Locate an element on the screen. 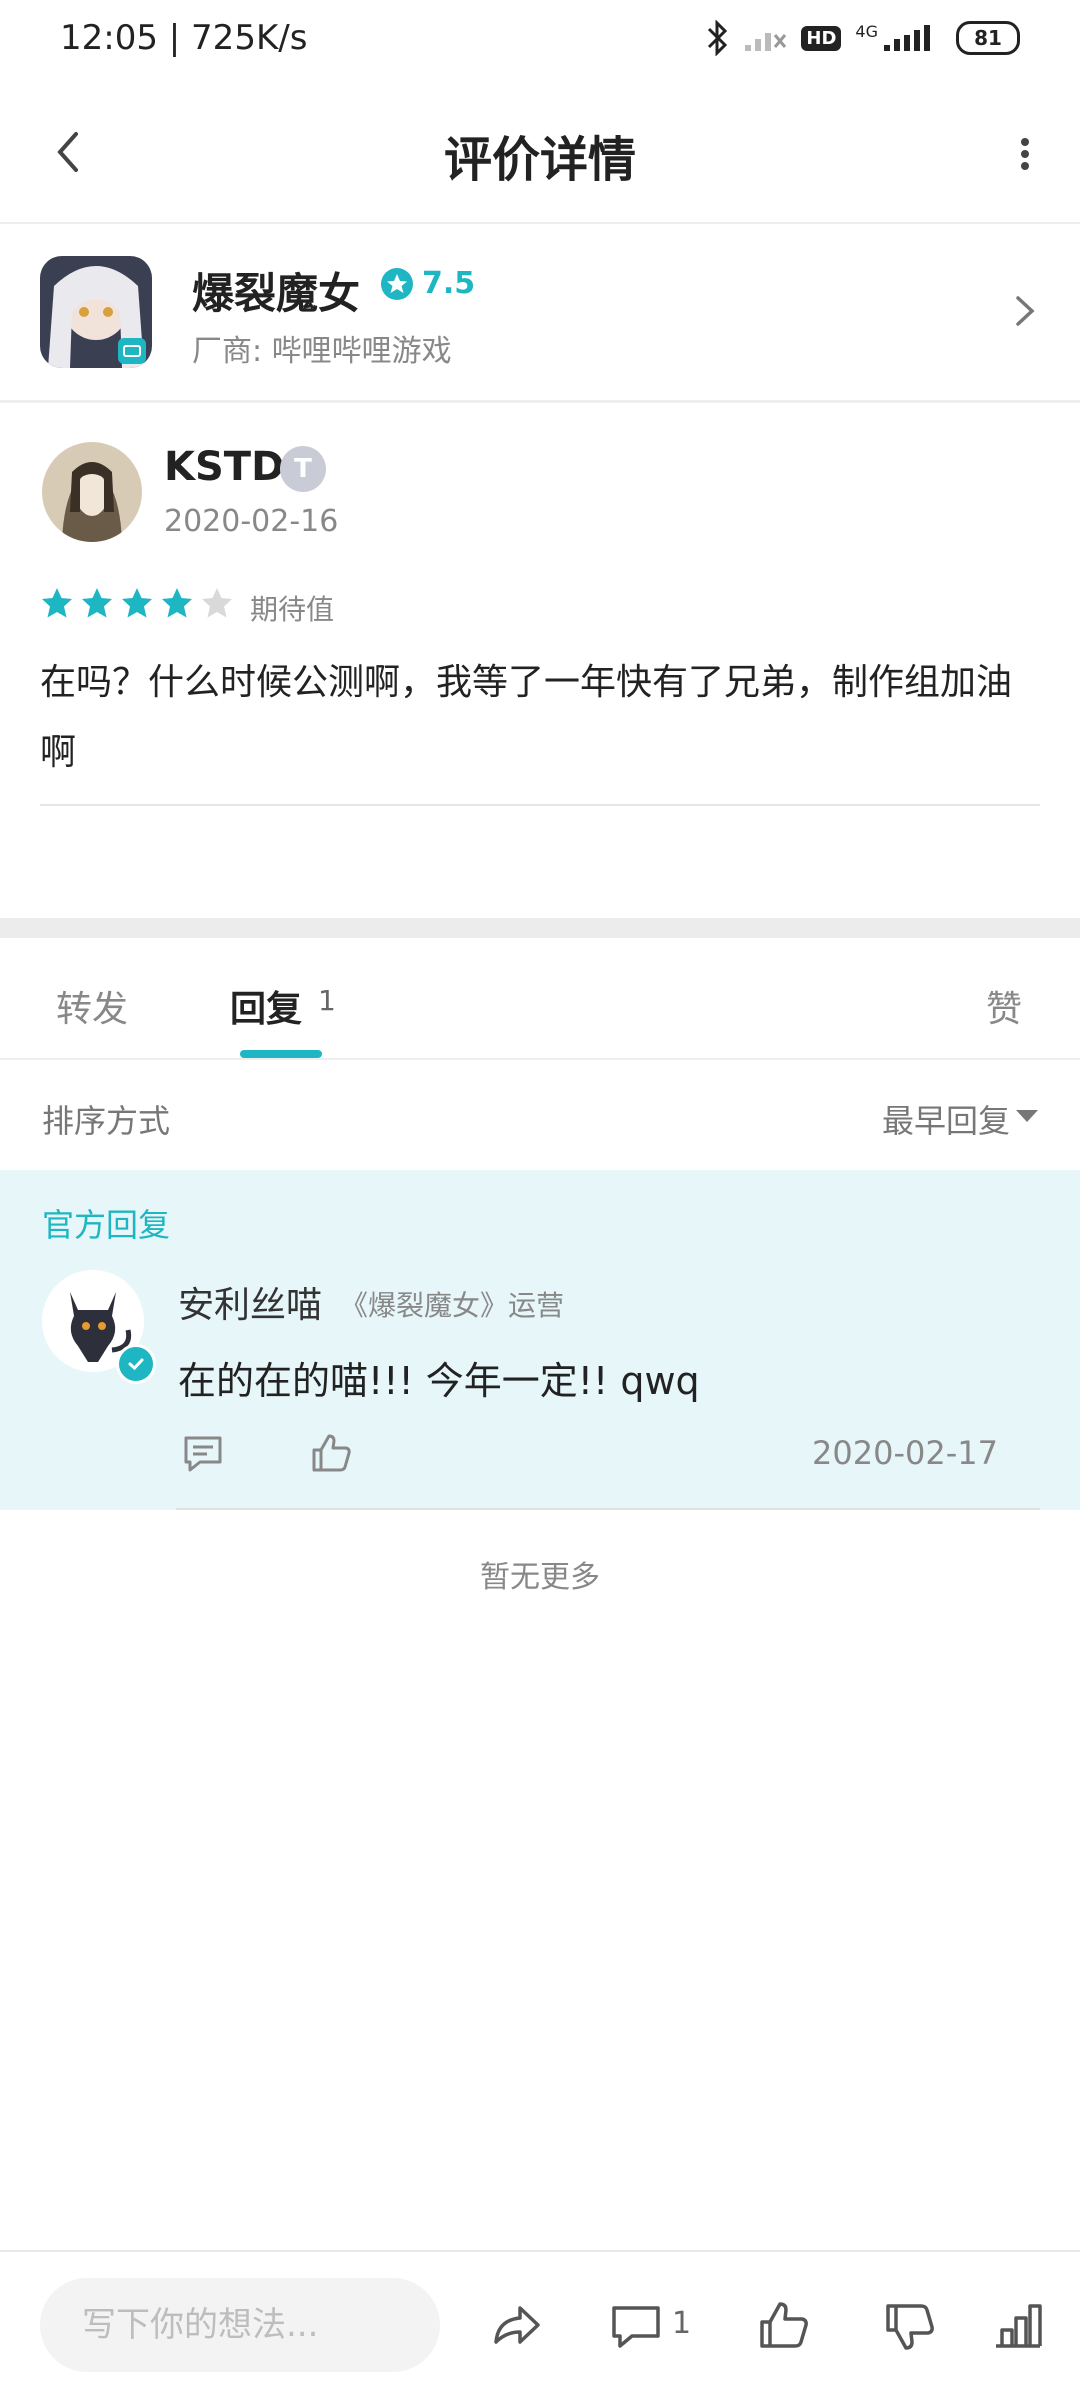  rating-stars is located at coordinates (137, 603).